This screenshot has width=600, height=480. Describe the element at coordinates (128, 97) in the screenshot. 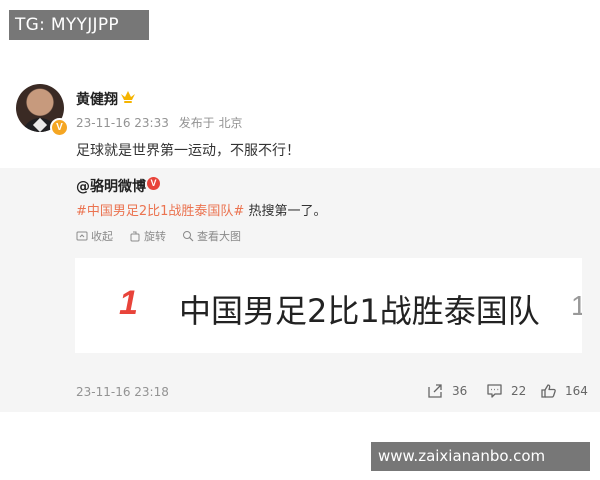

I see `crown-icon` at that location.